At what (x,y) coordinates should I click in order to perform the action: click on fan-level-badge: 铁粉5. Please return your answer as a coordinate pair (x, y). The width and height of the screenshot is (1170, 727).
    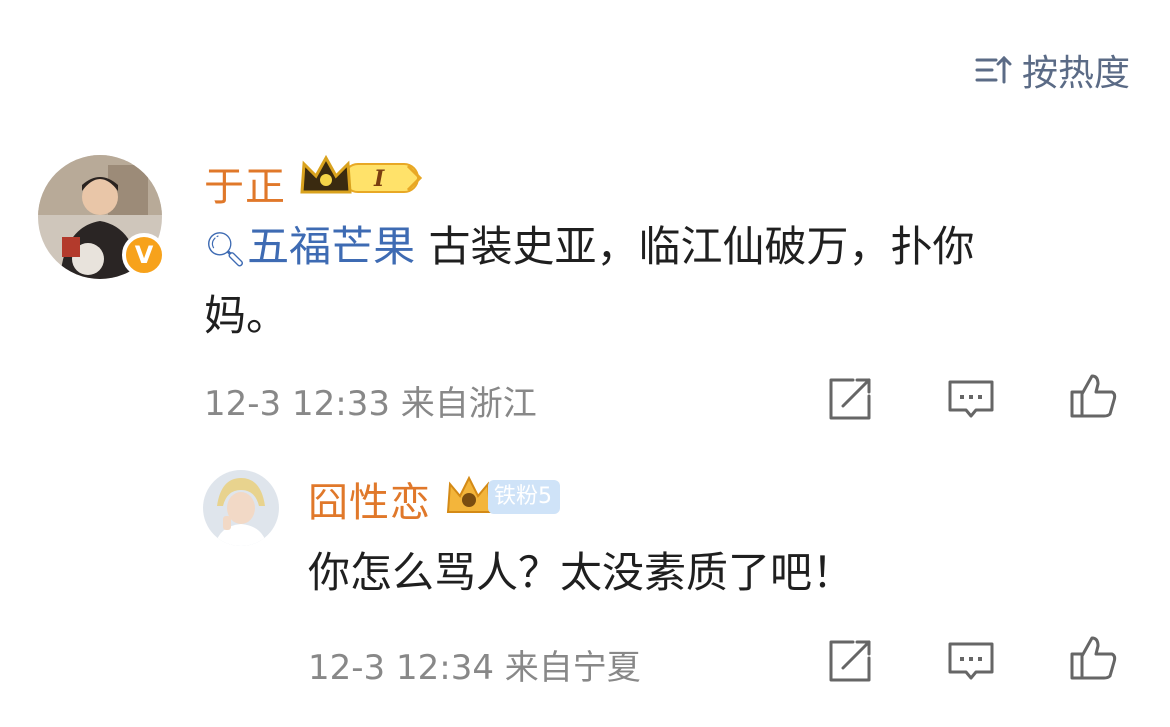
    Looking at the image, I should click on (524, 497).